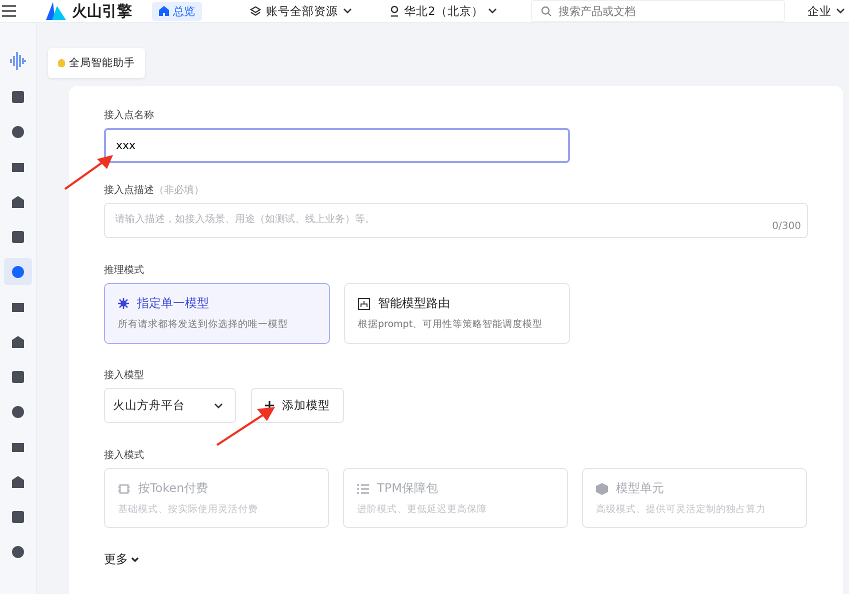 Image resolution: width=849 pixels, height=594 pixels. I want to click on field-label: 推理模式, so click(124, 270).